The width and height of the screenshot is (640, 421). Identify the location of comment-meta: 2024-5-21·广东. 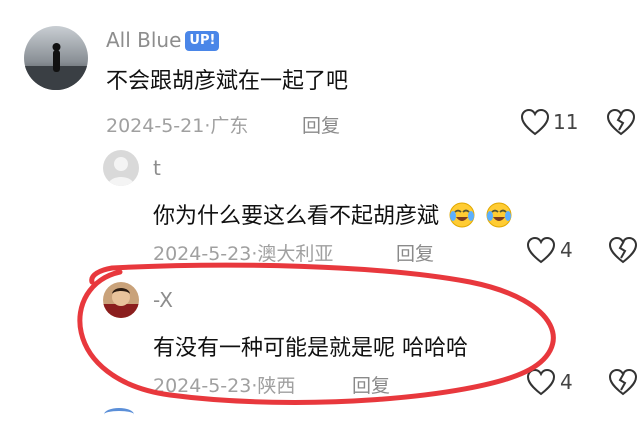
(177, 124).